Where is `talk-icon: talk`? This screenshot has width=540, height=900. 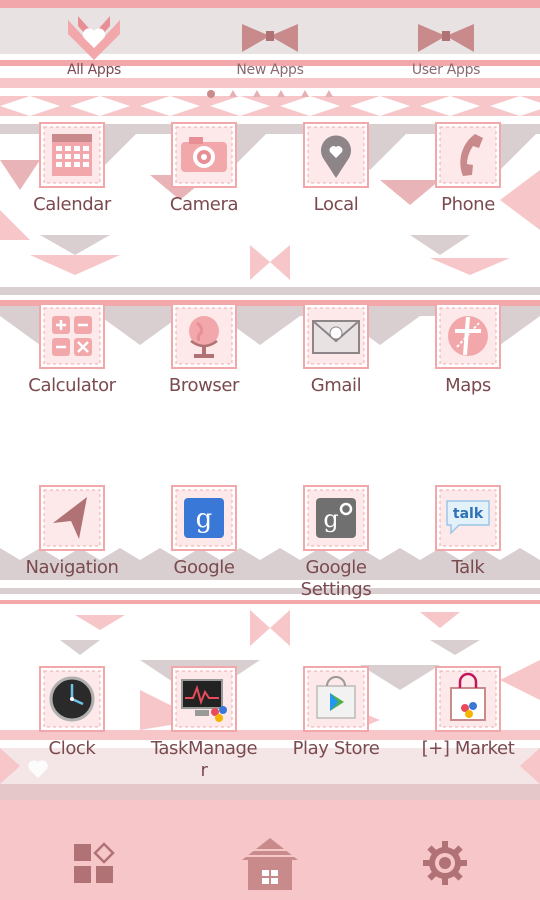 talk-icon: talk is located at coordinates (468, 518).